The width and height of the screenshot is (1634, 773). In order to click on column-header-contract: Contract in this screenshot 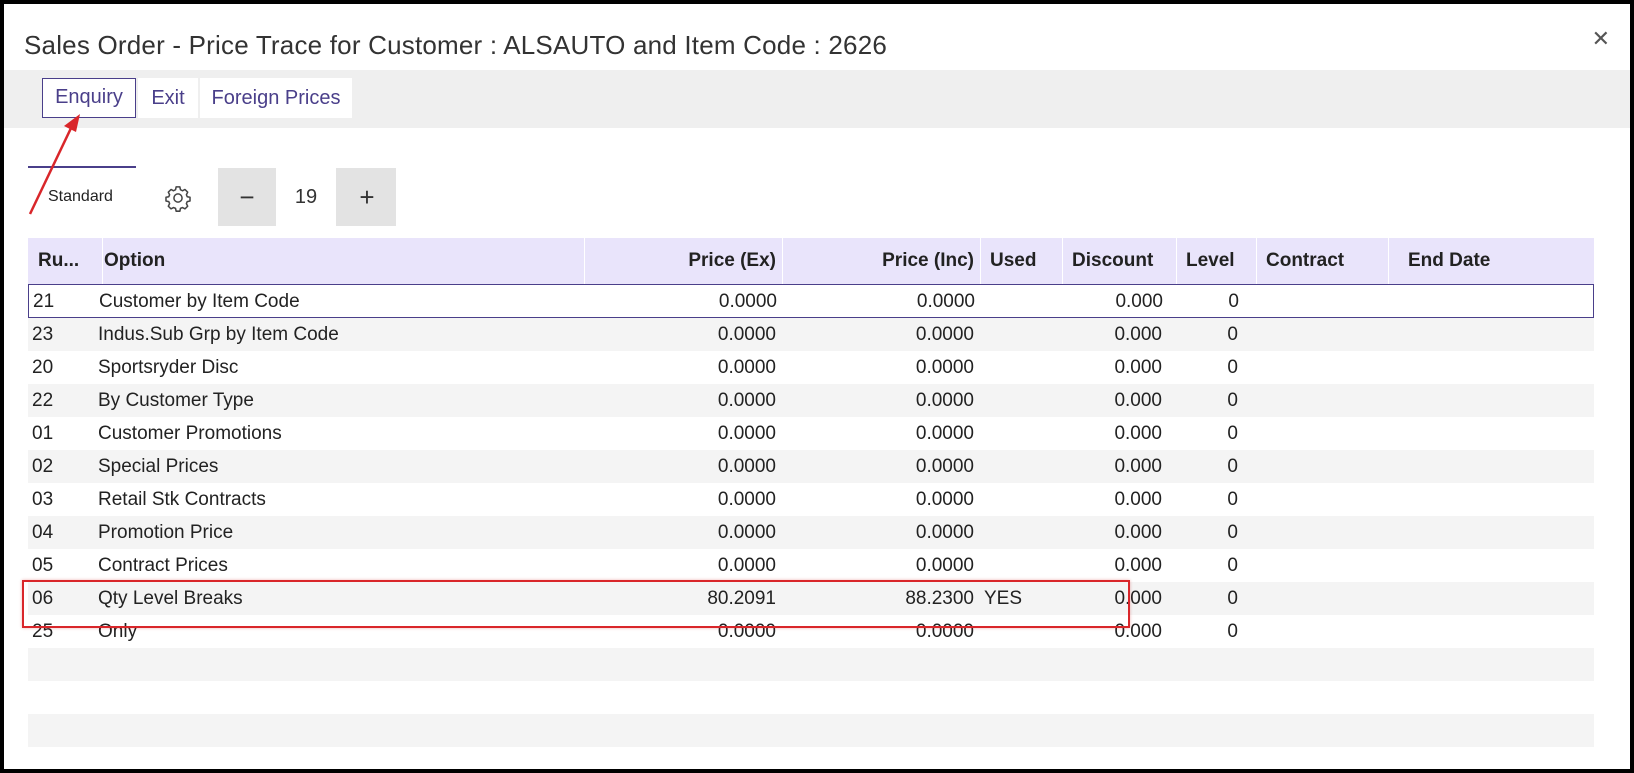, I will do `click(1322, 261)`.